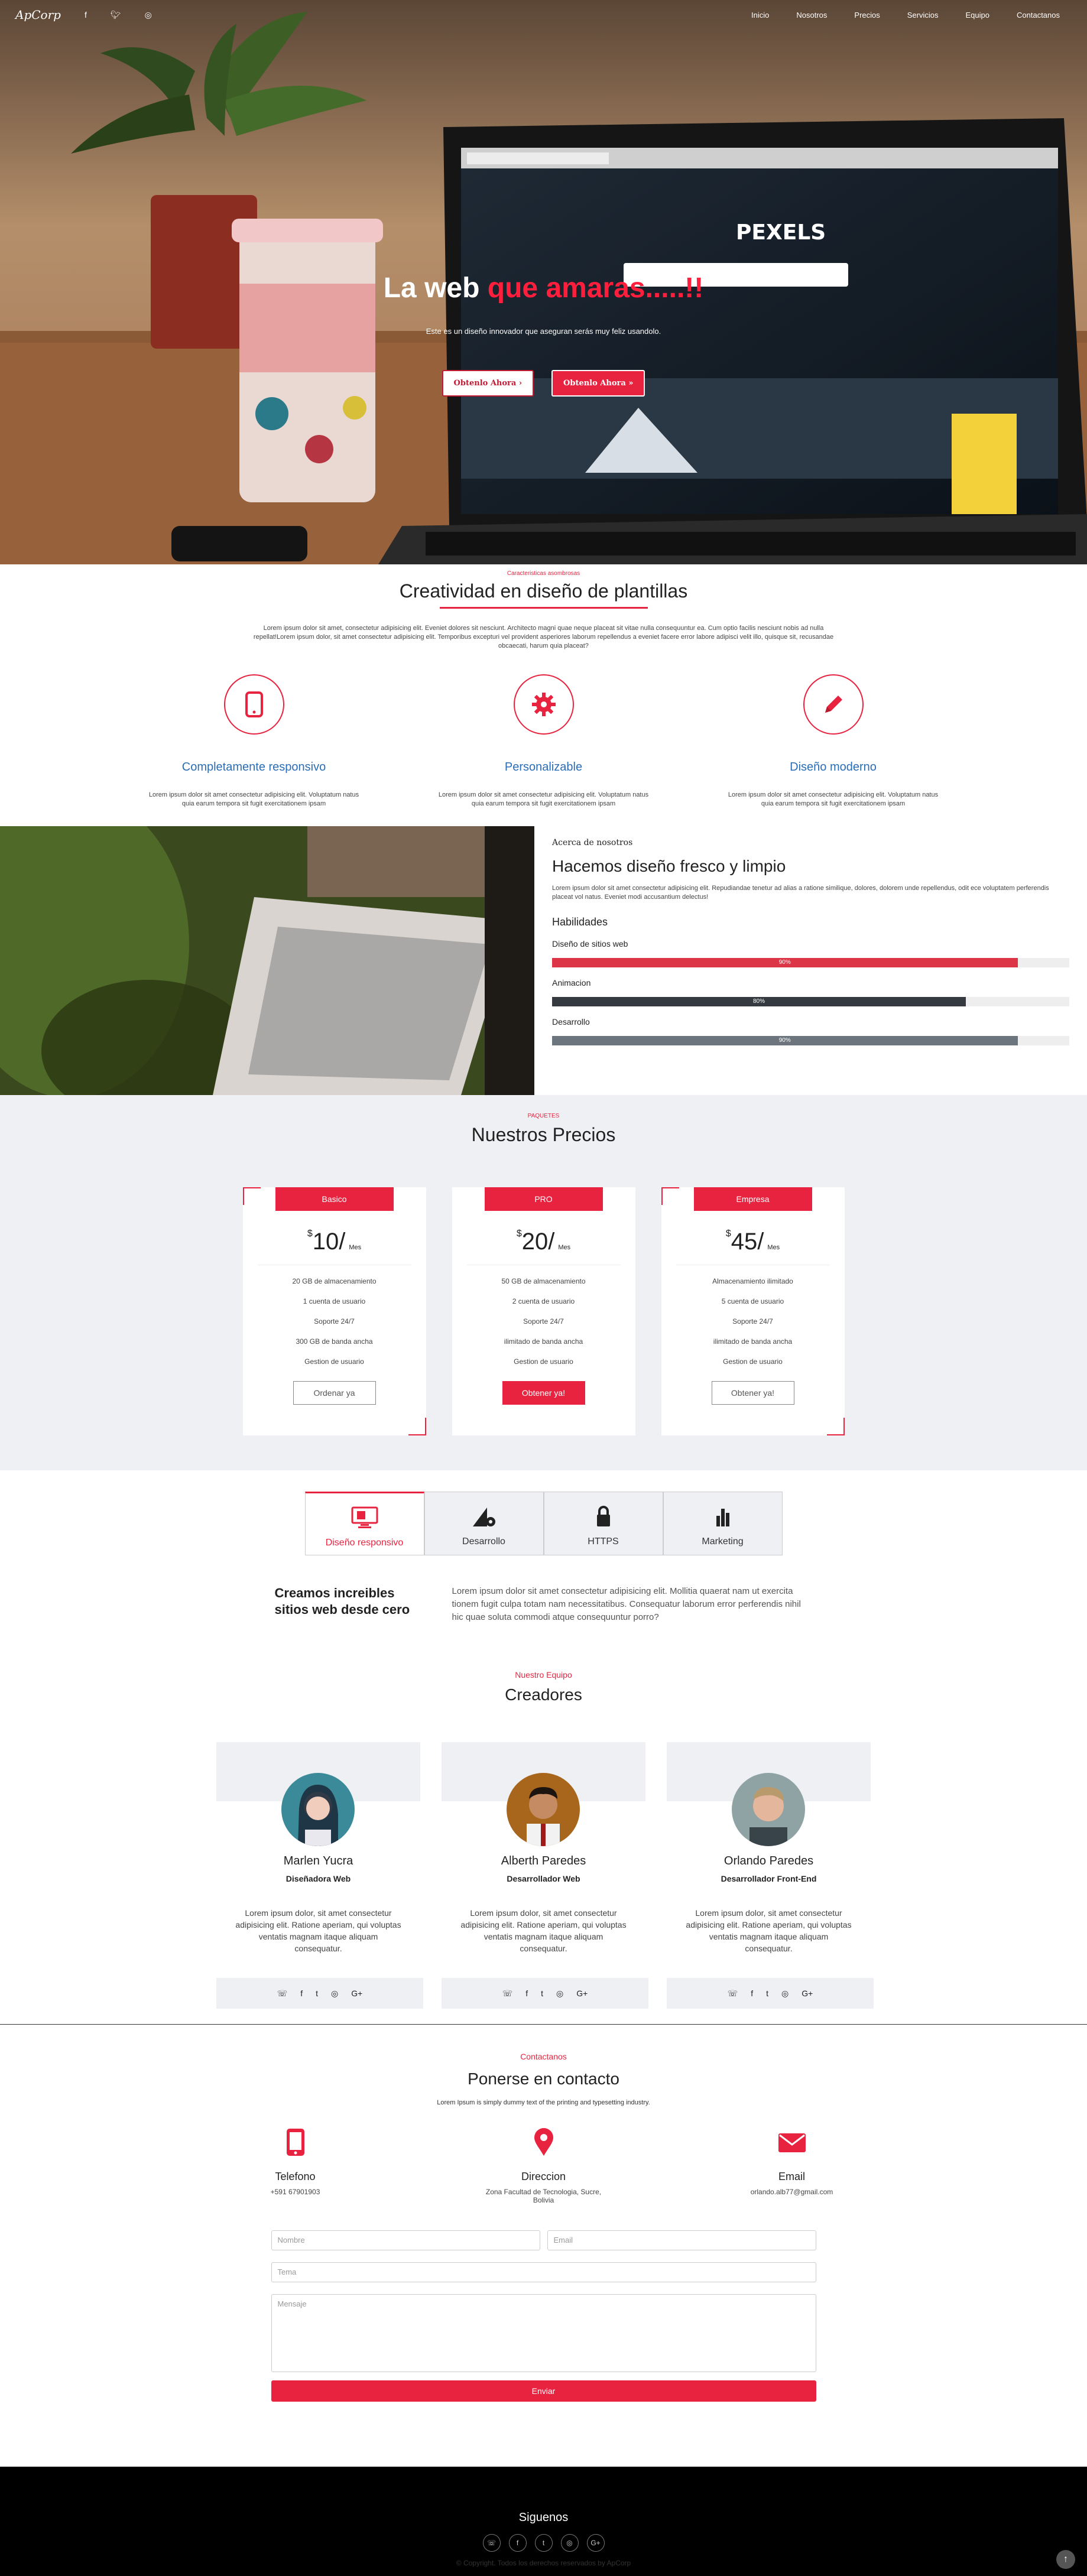 Image resolution: width=1087 pixels, height=2576 pixels. I want to click on title-underline, so click(543, 608).